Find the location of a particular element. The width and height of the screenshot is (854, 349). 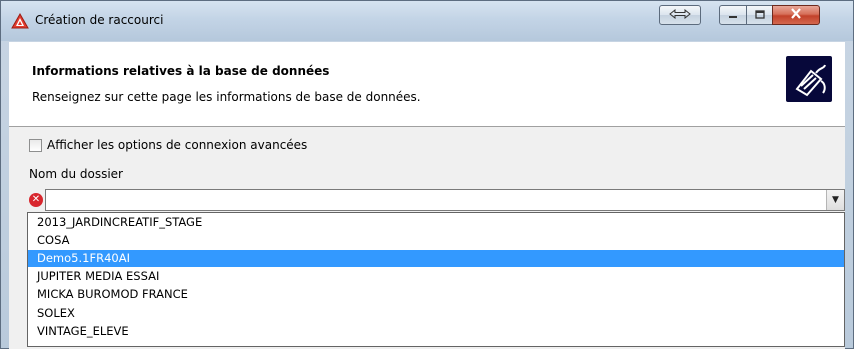

minimize-icon is located at coordinates (733, 15).